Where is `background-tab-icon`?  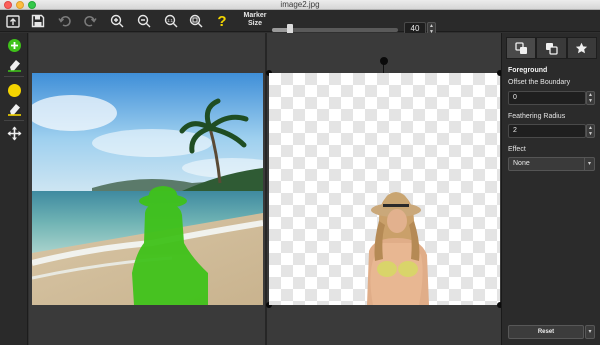
background-tab-icon is located at coordinates (551, 48).